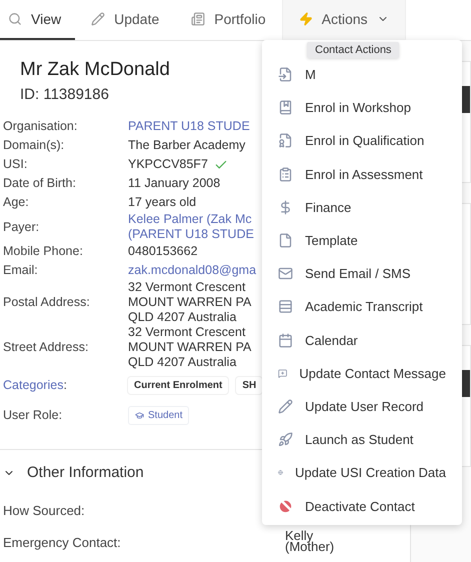 The width and height of the screenshot is (471, 562). I want to click on contact-id: ID: 11389186, so click(64, 94).